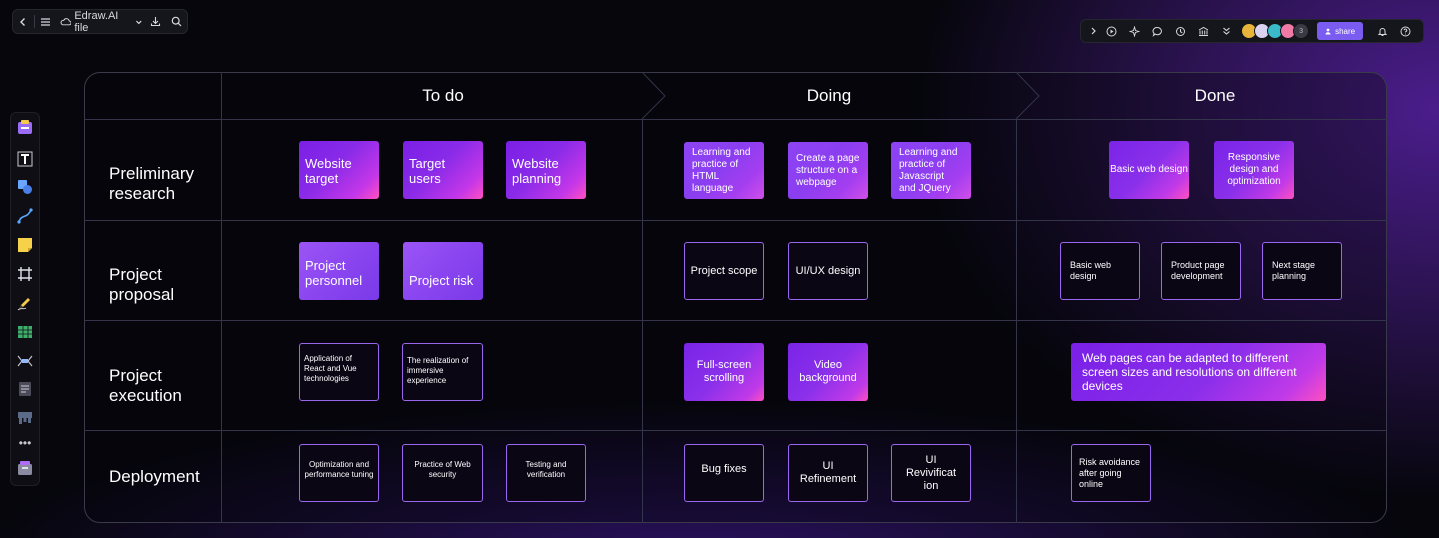 This screenshot has width=1439, height=538. What do you see at coordinates (1100, 271) in the screenshot?
I see `card-basic-web-design-done: Basic web design` at bounding box center [1100, 271].